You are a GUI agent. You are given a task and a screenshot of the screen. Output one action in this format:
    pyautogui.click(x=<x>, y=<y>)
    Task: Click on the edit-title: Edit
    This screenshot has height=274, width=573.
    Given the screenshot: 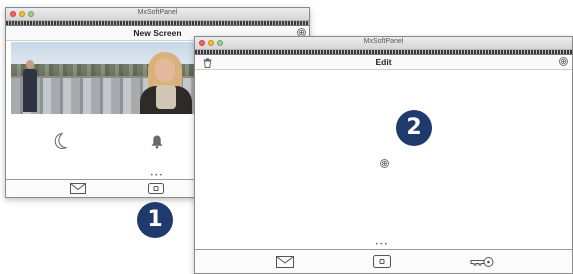 What is the action you would take?
    pyautogui.click(x=383, y=62)
    